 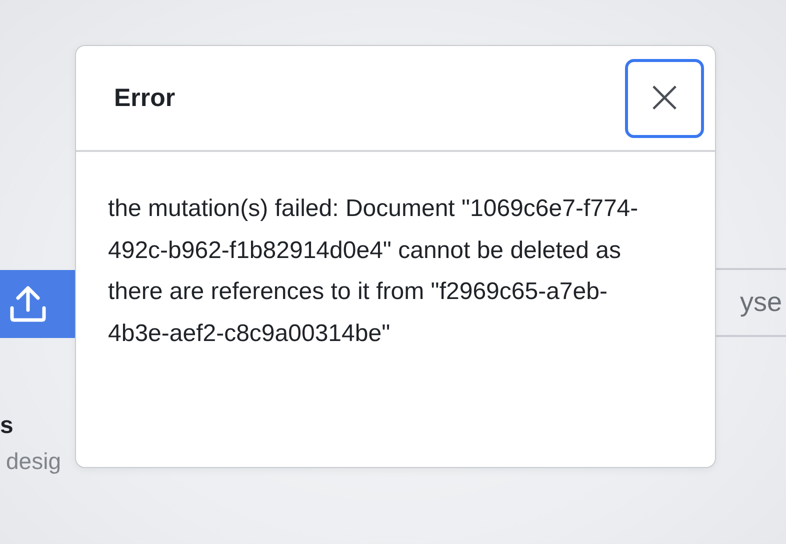 I want to click on close-button: ×, so click(x=664, y=98).